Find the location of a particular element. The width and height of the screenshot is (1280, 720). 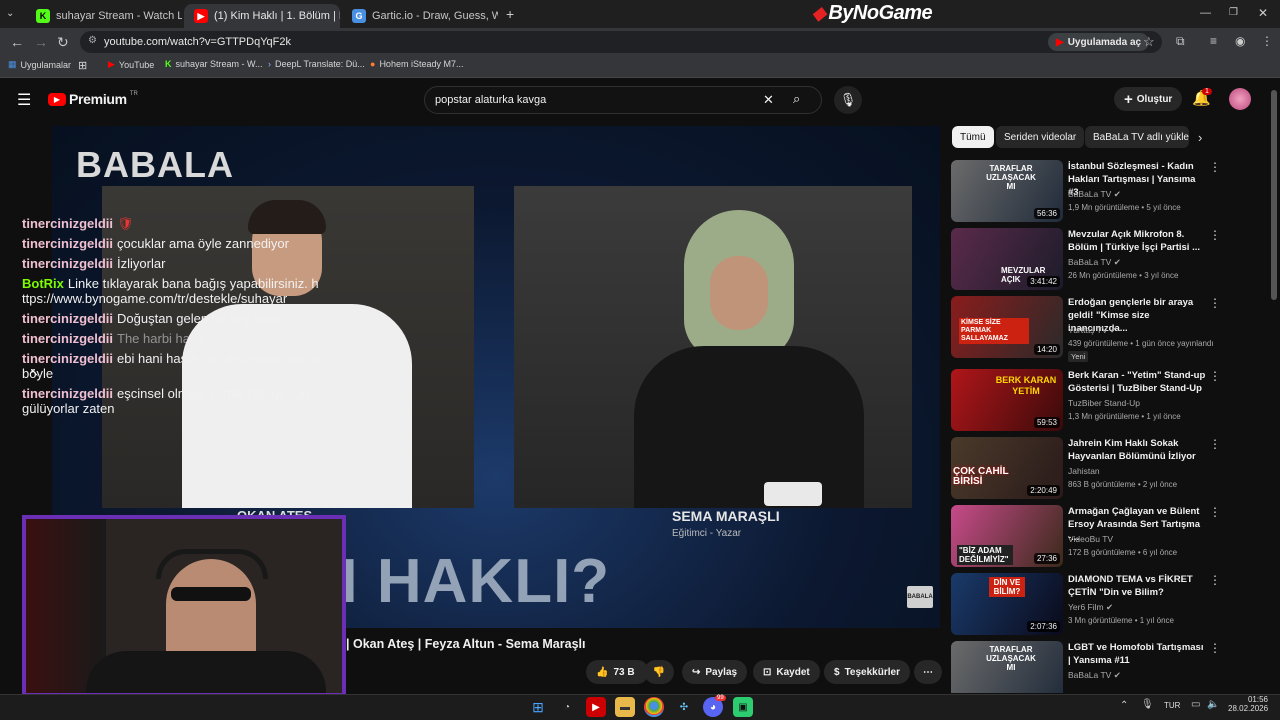

address-bar: ⚙ youtube.com/watch?v=GTTPDqYqF2k is located at coordinates (621, 42).